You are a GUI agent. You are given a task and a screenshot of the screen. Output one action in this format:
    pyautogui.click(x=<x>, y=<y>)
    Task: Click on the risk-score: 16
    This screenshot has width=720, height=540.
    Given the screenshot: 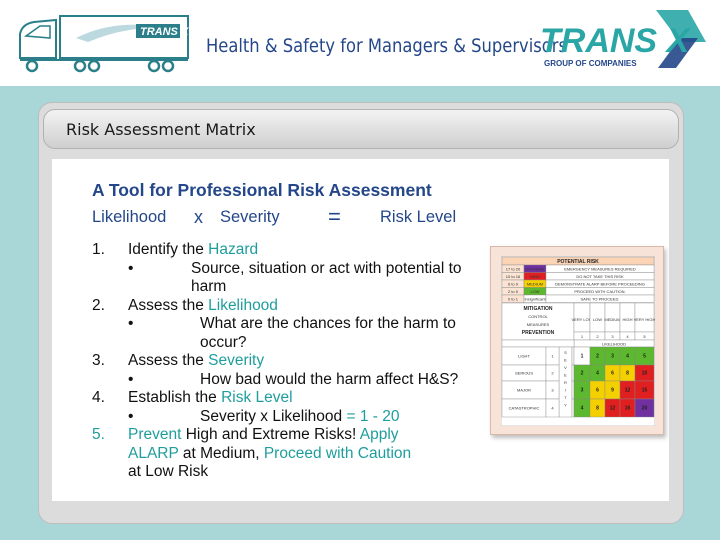 What is the action you would take?
    pyautogui.click(x=628, y=409)
    